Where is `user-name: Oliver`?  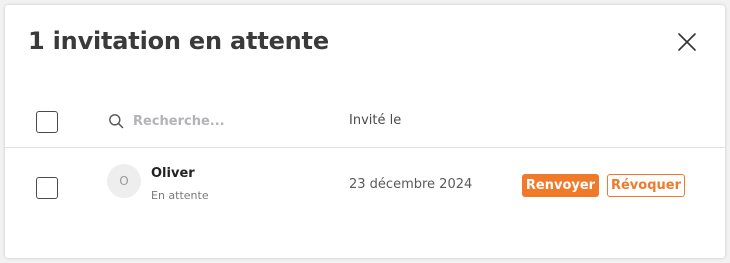
user-name: Oliver is located at coordinates (173, 173).